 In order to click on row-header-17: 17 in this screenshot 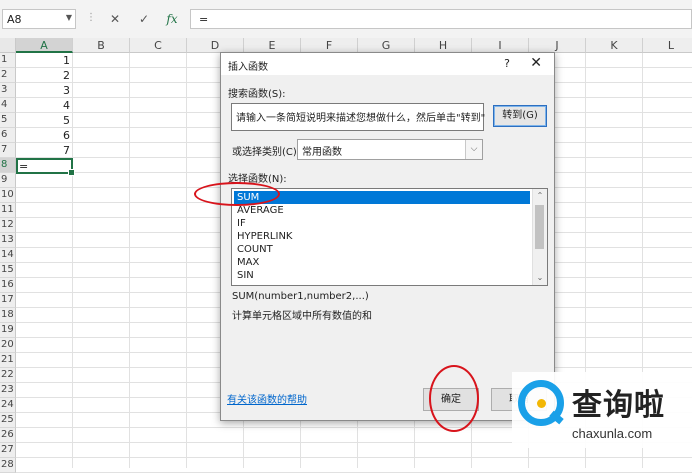, I will do `click(8, 300)`.